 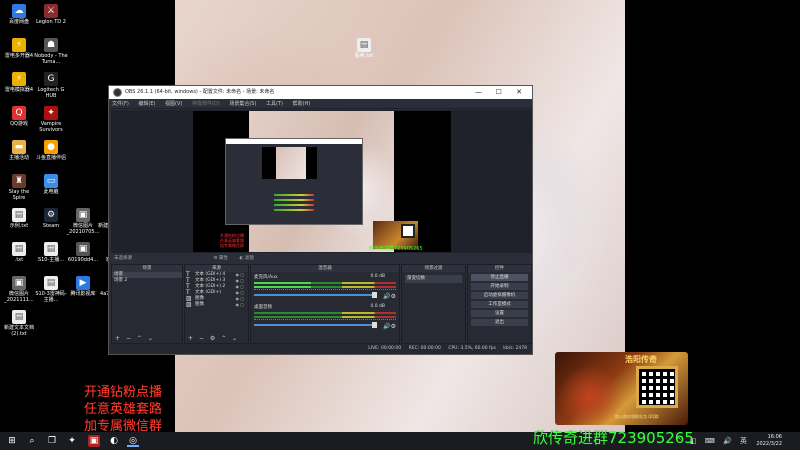 What do you see at coordinates (396, 249) in the screenshot?
I see `canvas-ad-text: 欣传奇进群723905265` at bounding box center [396, 249].